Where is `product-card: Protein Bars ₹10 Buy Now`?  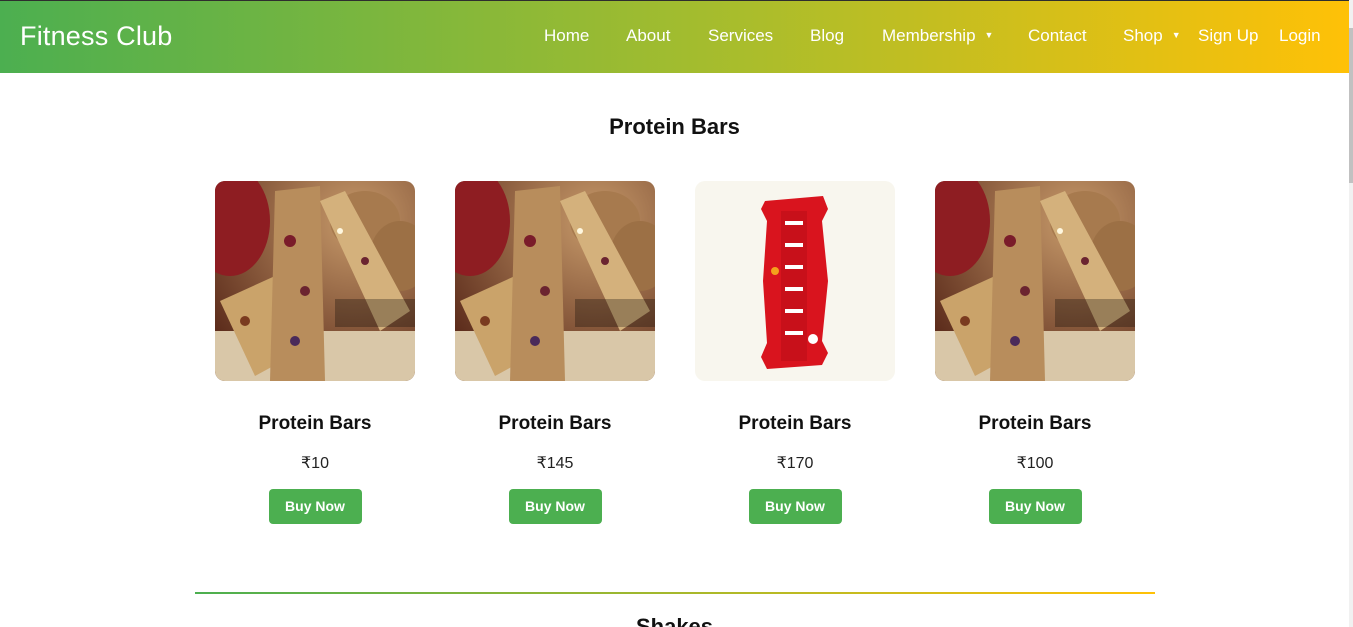
product-card: Protein Bars ₹10 Buy Now is located at coordinates (315, 352).